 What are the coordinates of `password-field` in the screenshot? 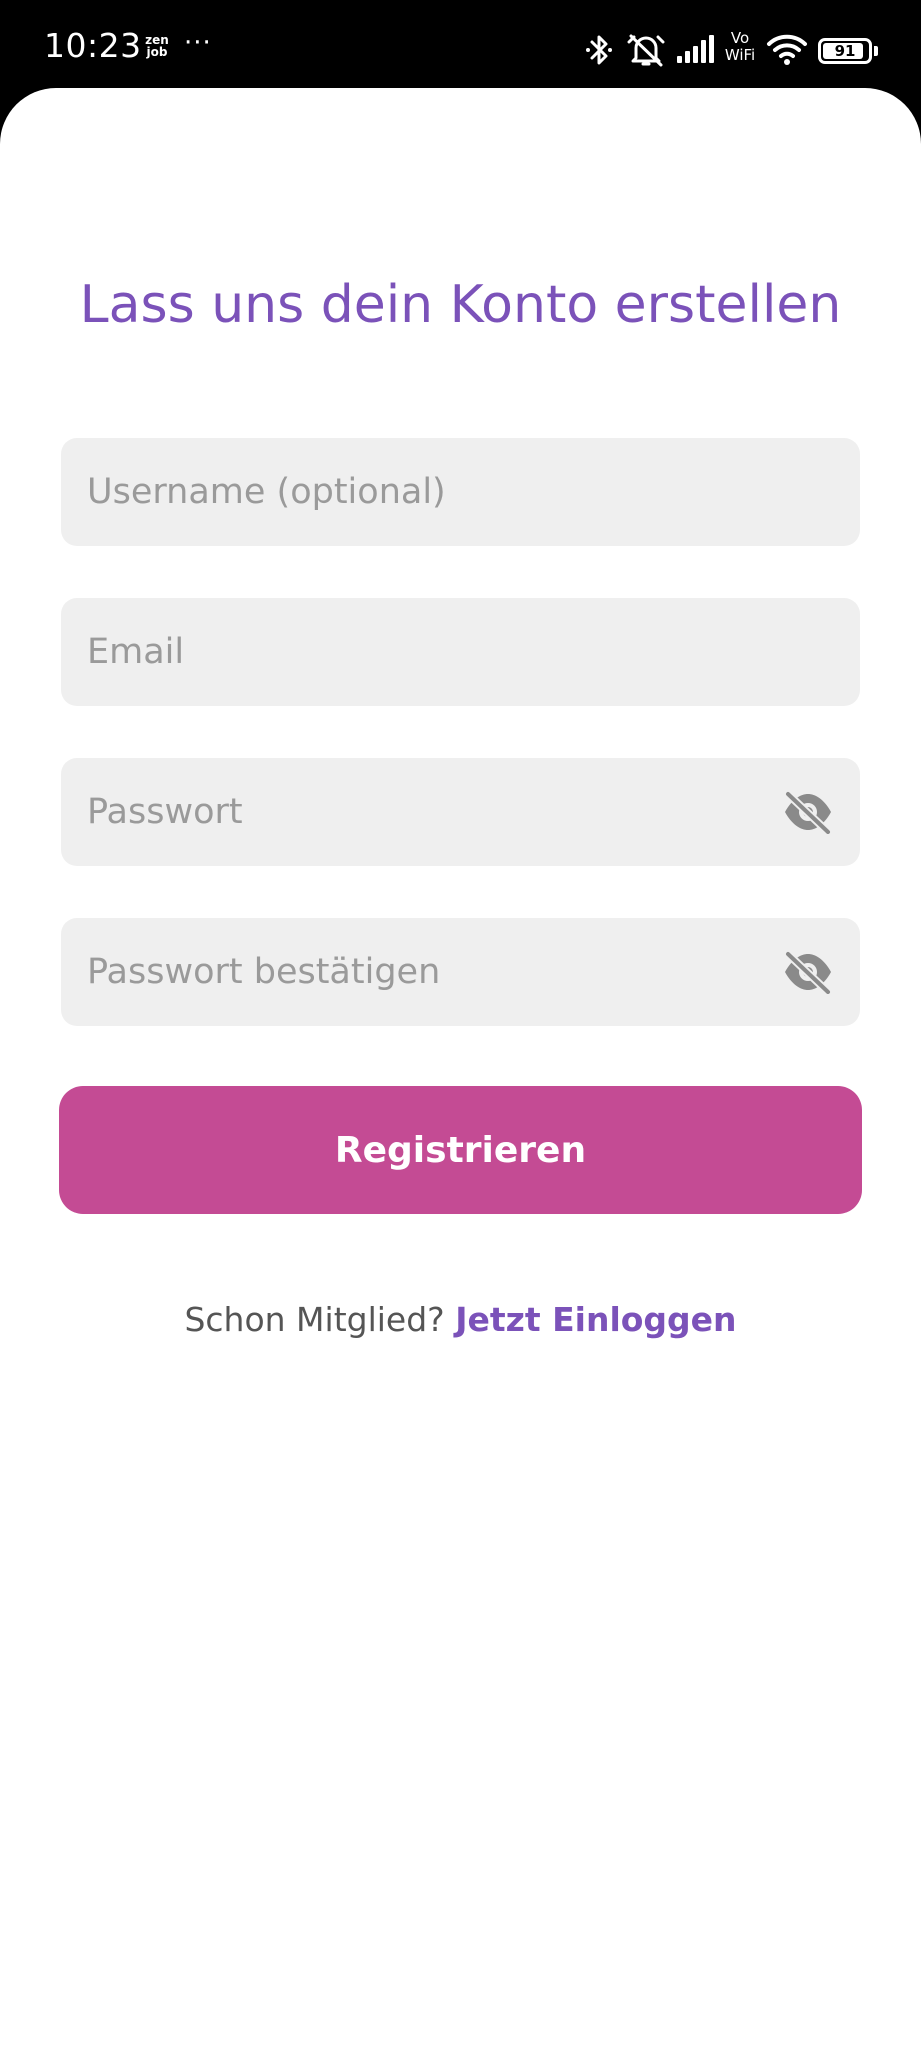 It's located at (460, 812).